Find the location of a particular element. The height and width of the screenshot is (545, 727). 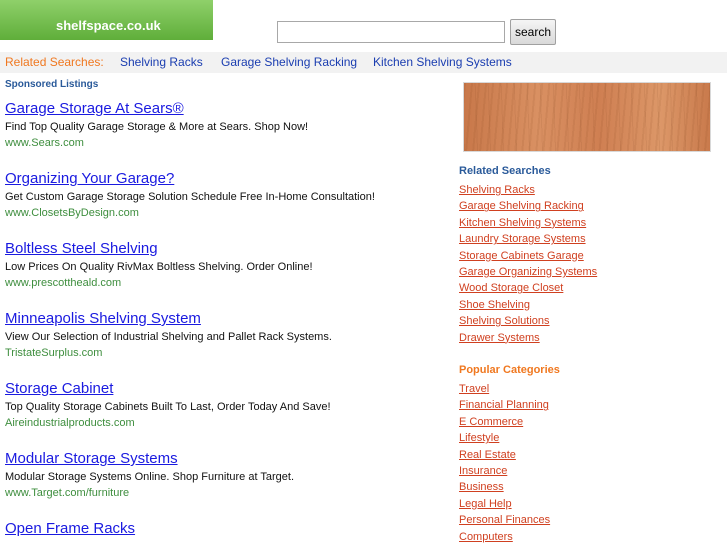

sidebar-related-link: Garage Shelving Racking is located at coordinates (521, 206).